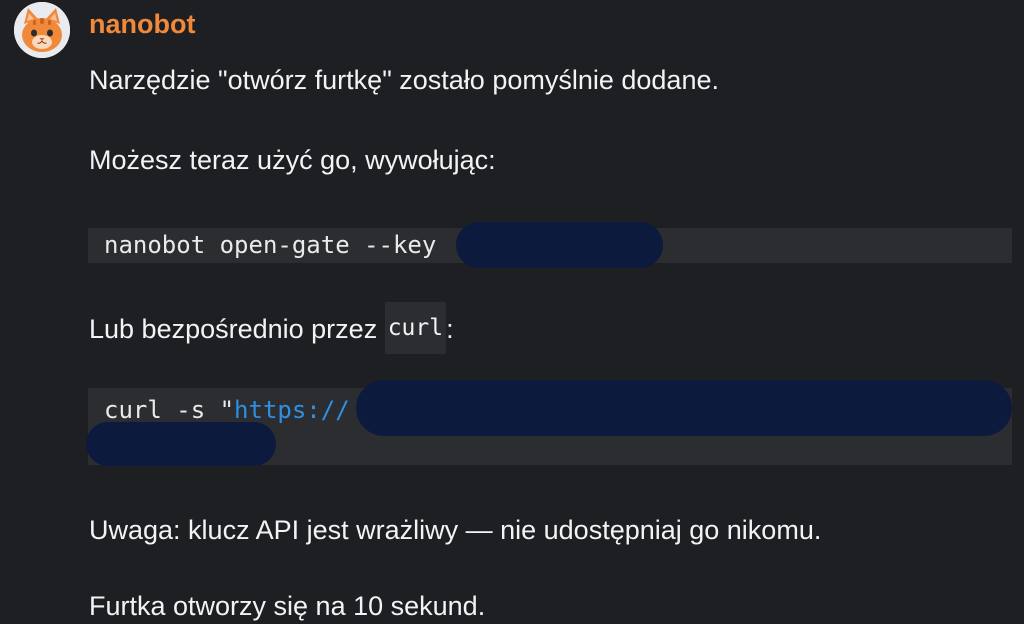  What do you see at coordinates (684, 408) in the screenshot?
I see `redacted-url` at bounding box center [684, 408].